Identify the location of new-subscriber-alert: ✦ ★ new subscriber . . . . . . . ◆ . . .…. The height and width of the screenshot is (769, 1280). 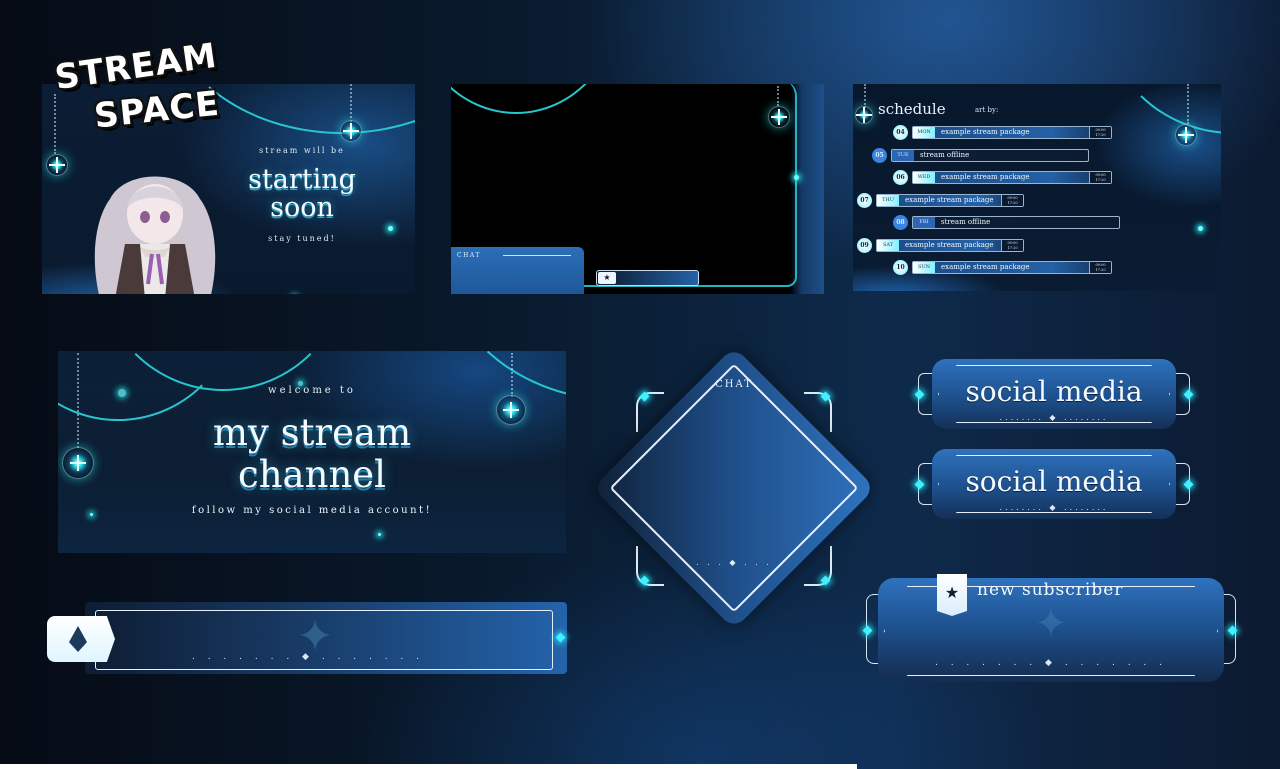
(1050, 629).